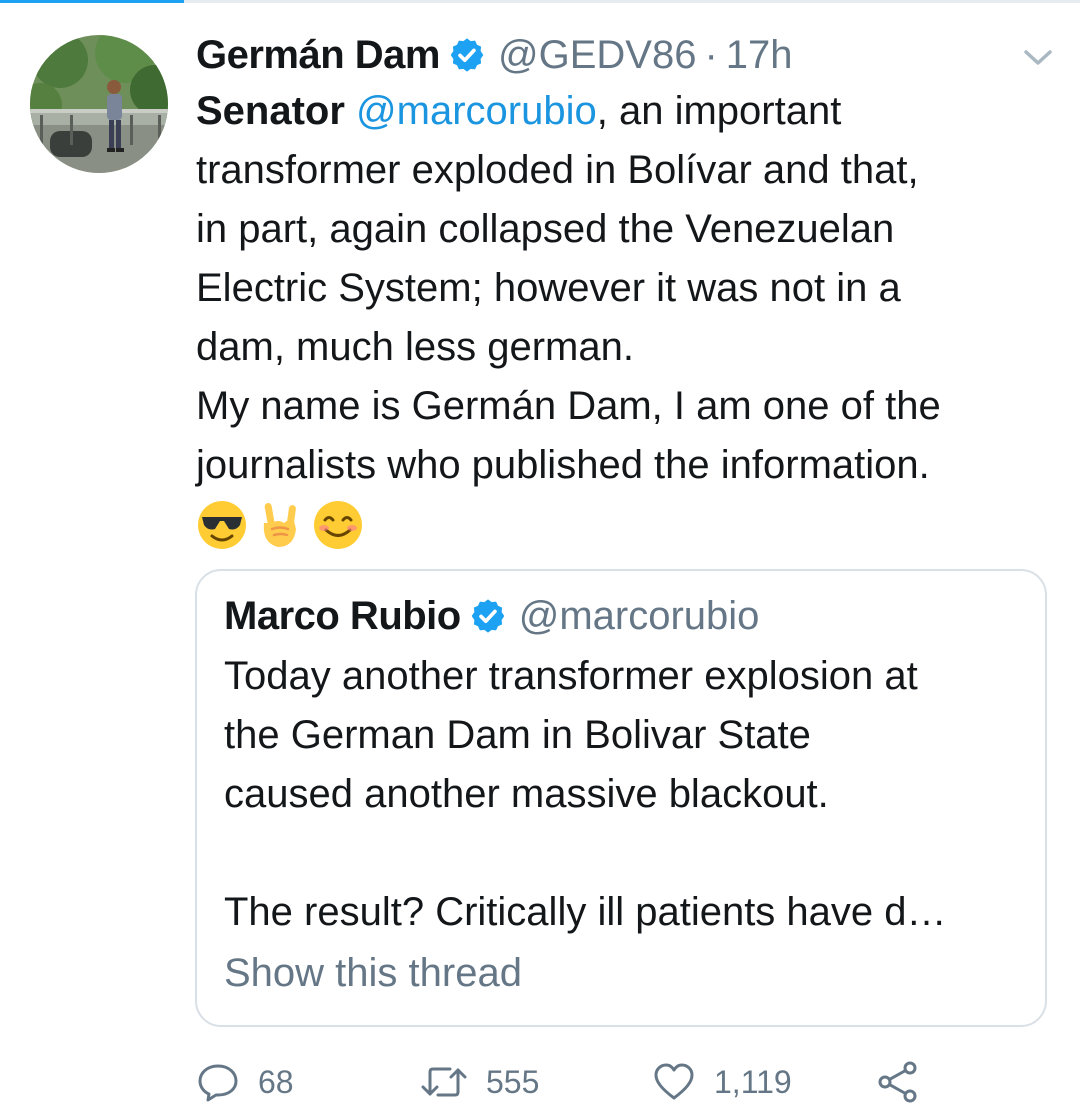 Image resolution: width=1080 pixels, height=1114 pixels. I want to click on share-button, so click(907, 1082).